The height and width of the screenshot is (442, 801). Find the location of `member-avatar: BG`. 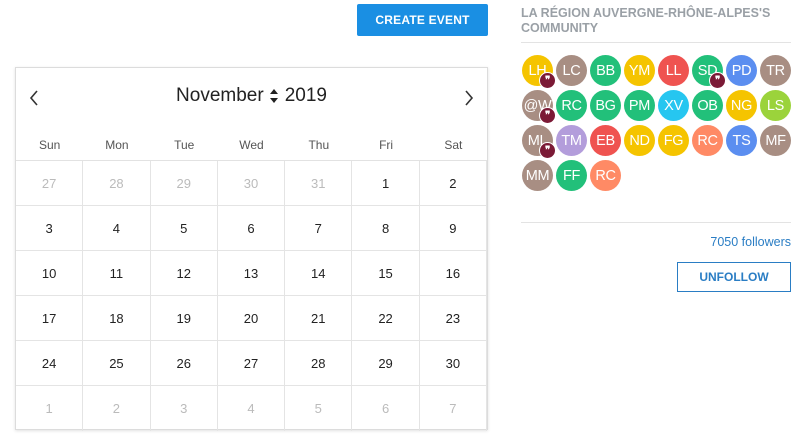

member-avatar: BG is located at coordinates (605, 105).